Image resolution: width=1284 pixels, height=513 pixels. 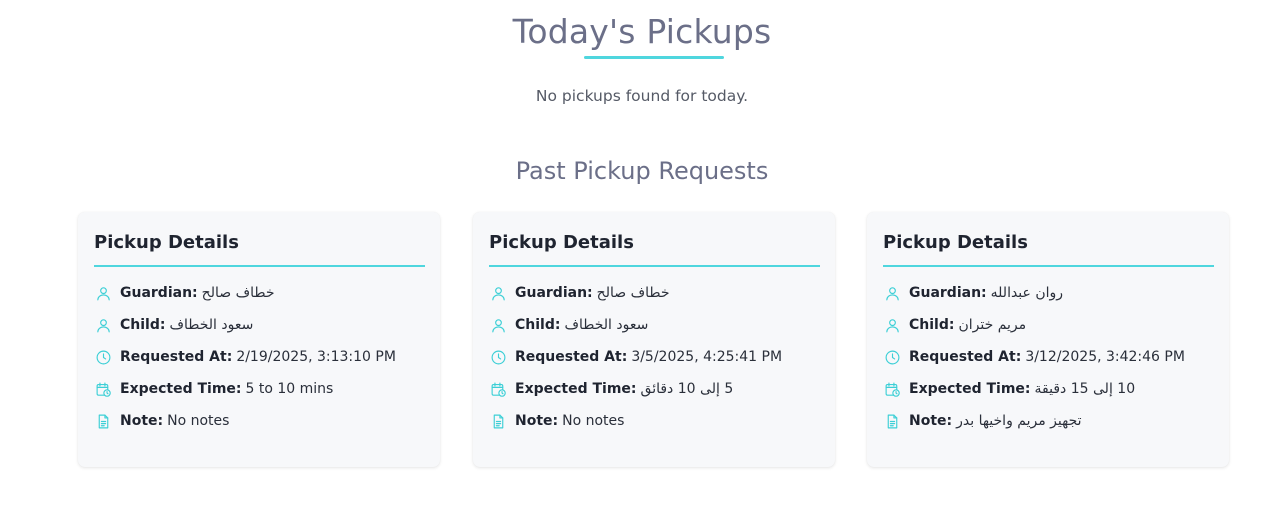 What do you see at coordinates (642, 31) in the screenshot?
I see `page-title: Today's Pickups` at bounding box center [642, 31].